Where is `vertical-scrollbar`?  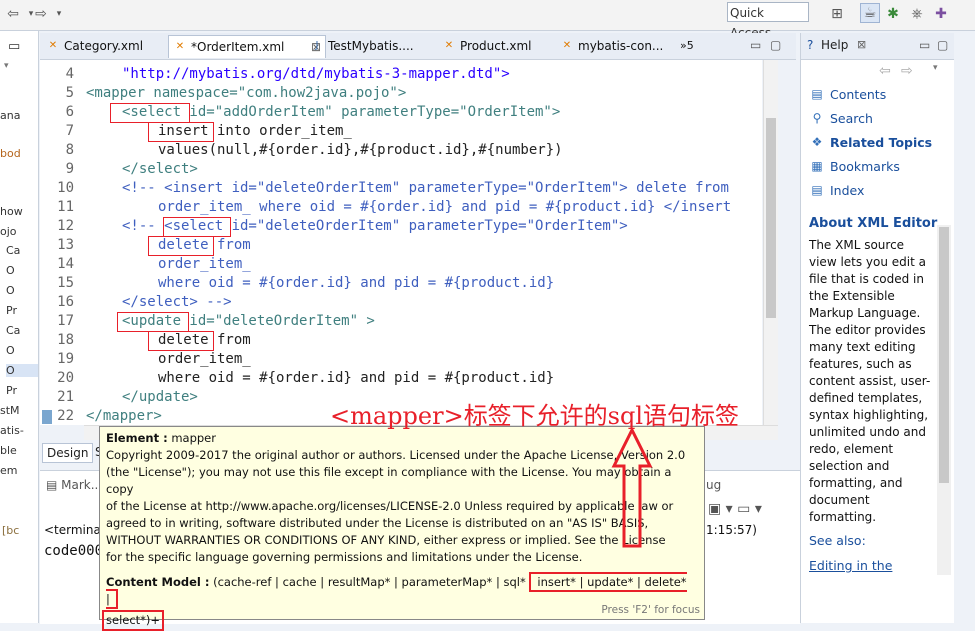
vertical-scrollbar is located at coordinates (770, 242).